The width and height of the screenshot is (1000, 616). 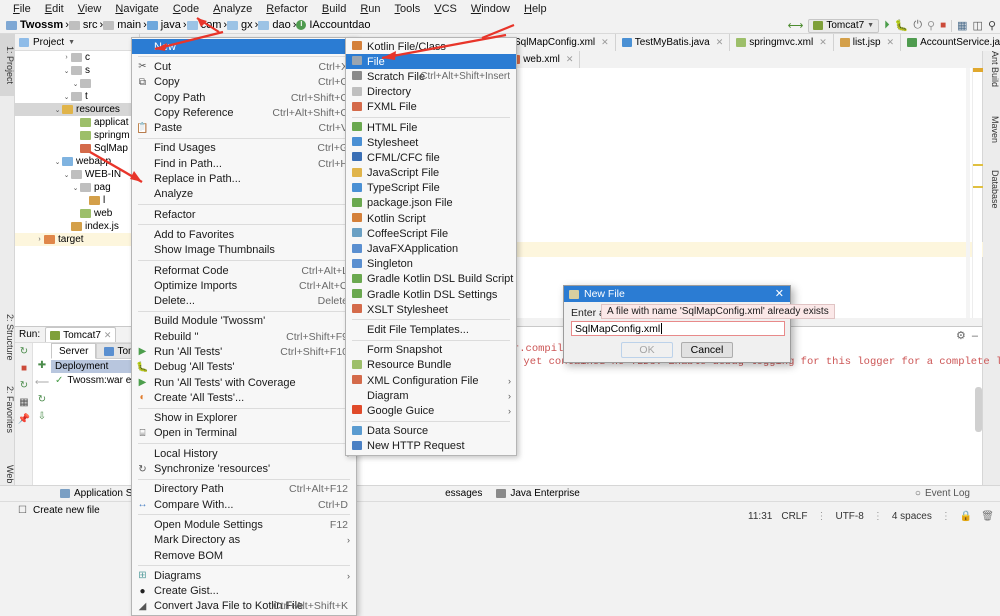 I want to click on file-name-input: SqlMapConfig.xml, so click(x=678, y=328).